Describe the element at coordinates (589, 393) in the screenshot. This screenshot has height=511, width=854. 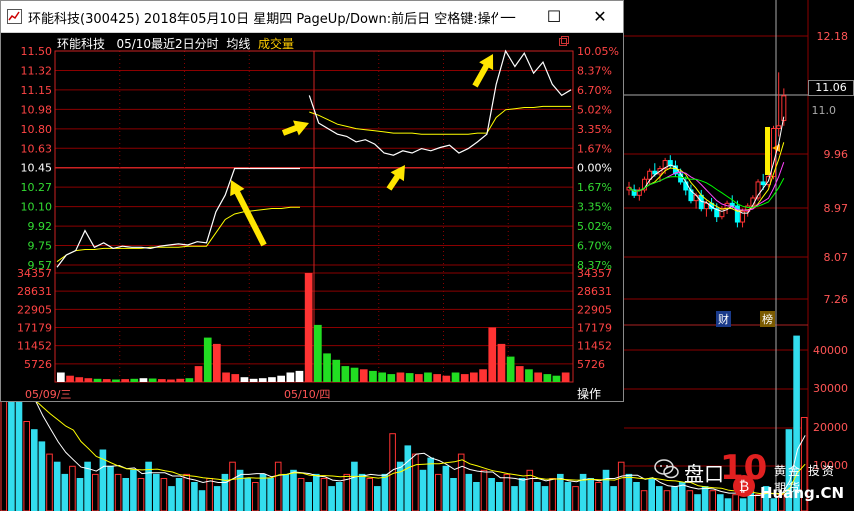
I see `operate-button: 操作` at that location.